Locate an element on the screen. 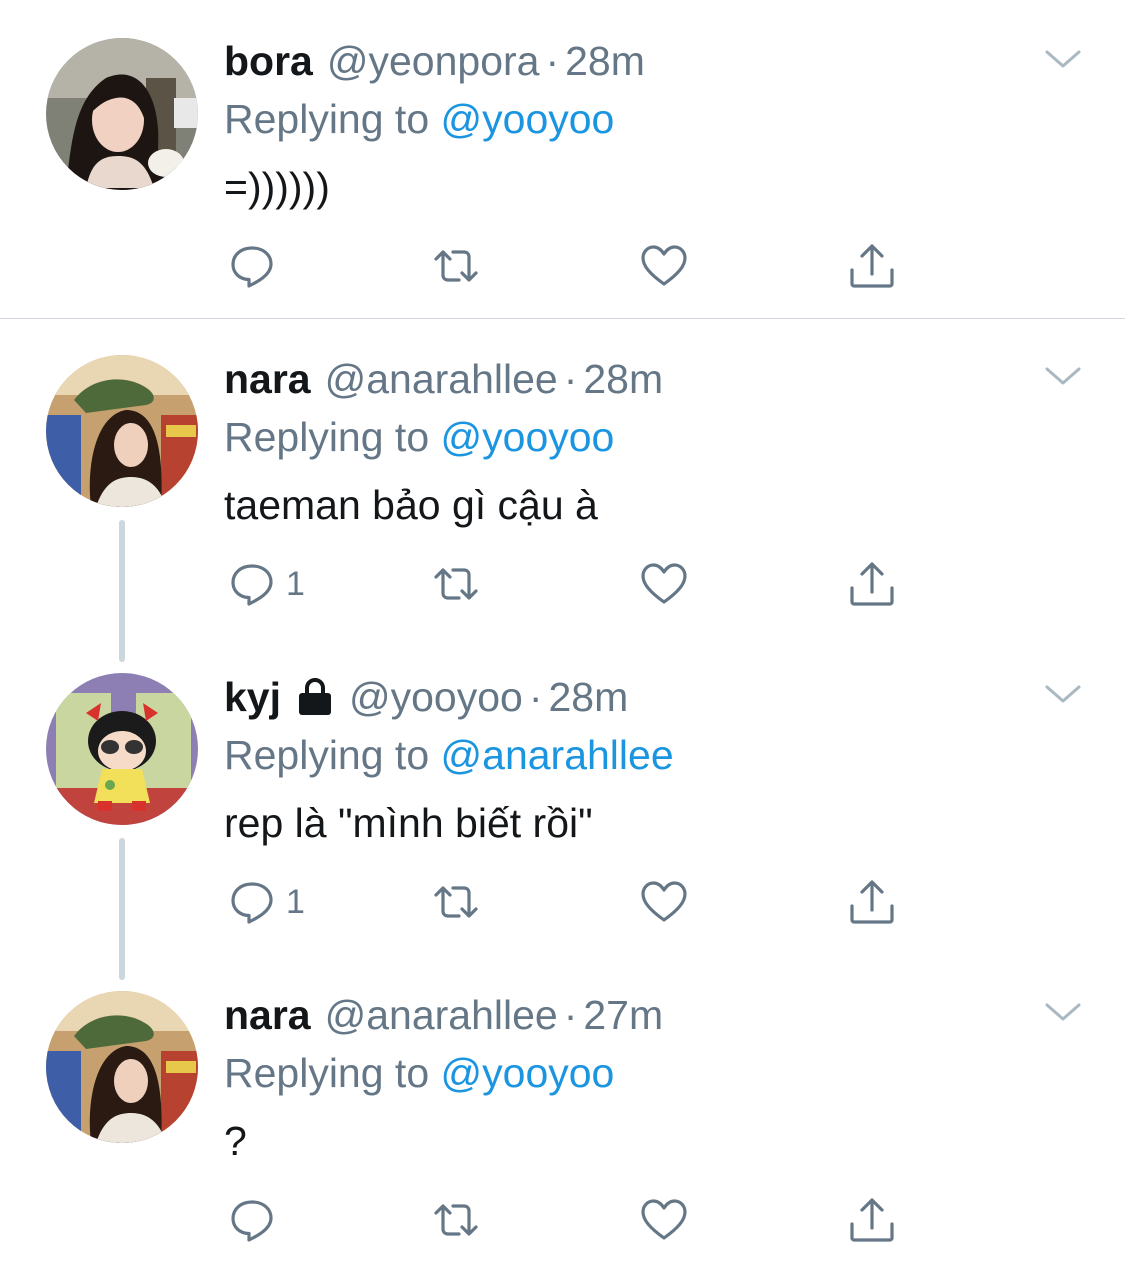 The image size is (1125, 1270). tweet-header: nara @anarahllee · 27m is located at coordinates (443, 1015).